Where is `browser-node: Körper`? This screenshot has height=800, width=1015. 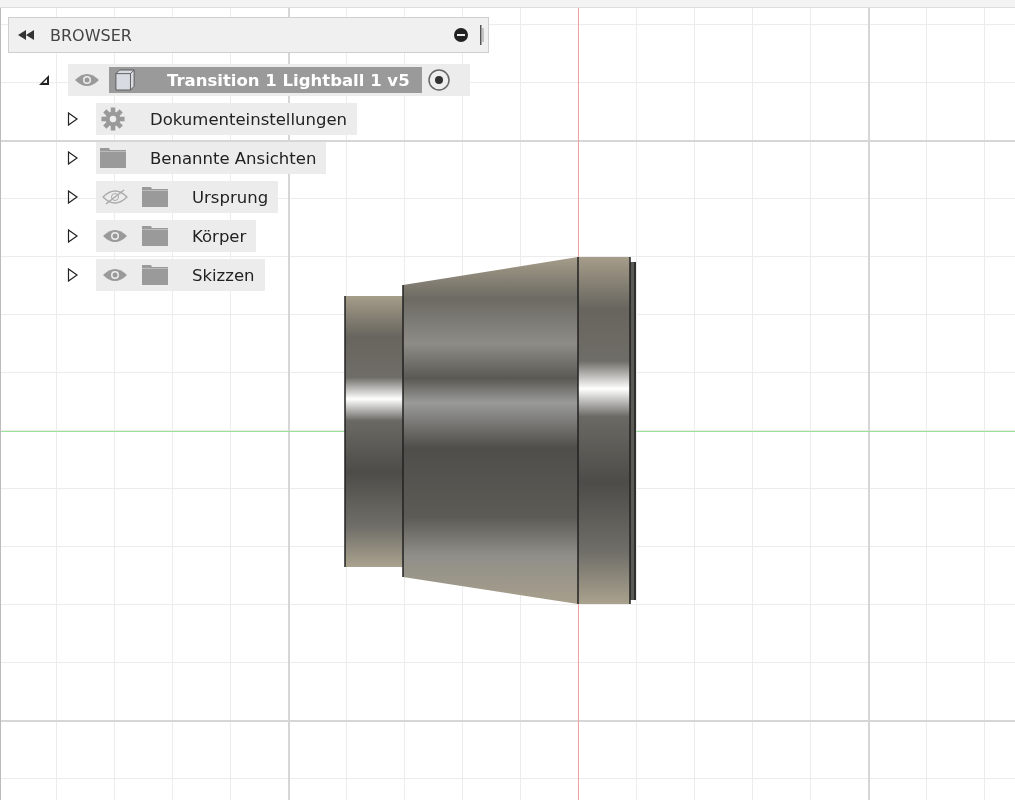
browser-node: Körper is located at coordinates (176, 236).